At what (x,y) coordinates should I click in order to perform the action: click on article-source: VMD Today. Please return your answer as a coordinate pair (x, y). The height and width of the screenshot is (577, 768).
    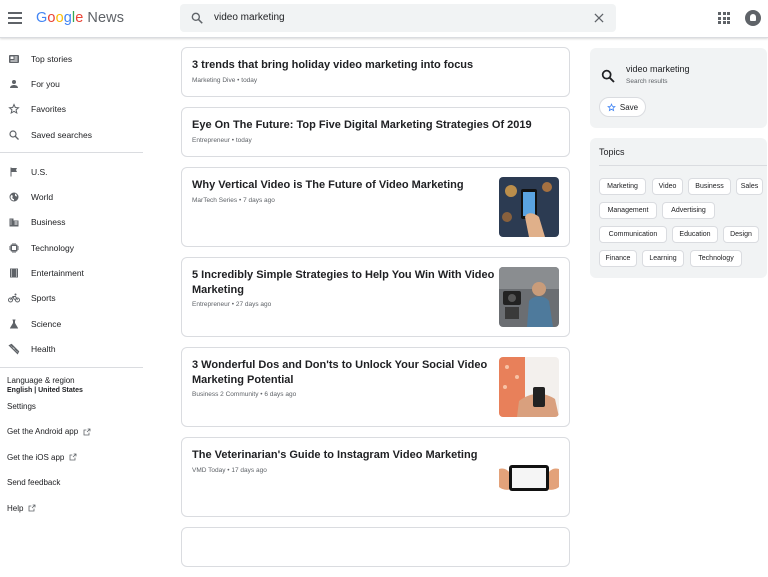
    Looking at the image, I should click on (208, 470).